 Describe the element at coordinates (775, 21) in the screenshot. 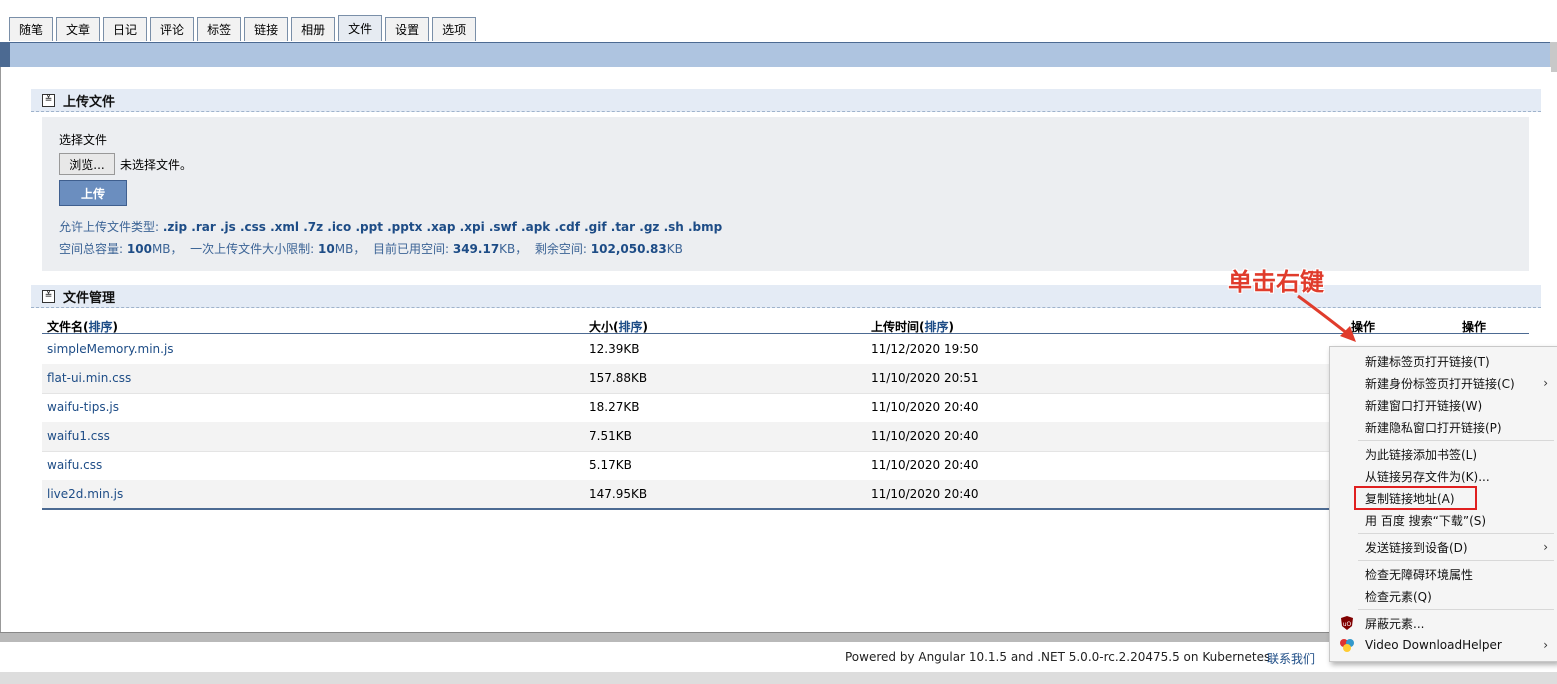

I see `tab-bar: 随笔 文章 日记 评论 标签 链接 相册 文件 设置 选项` at that location.